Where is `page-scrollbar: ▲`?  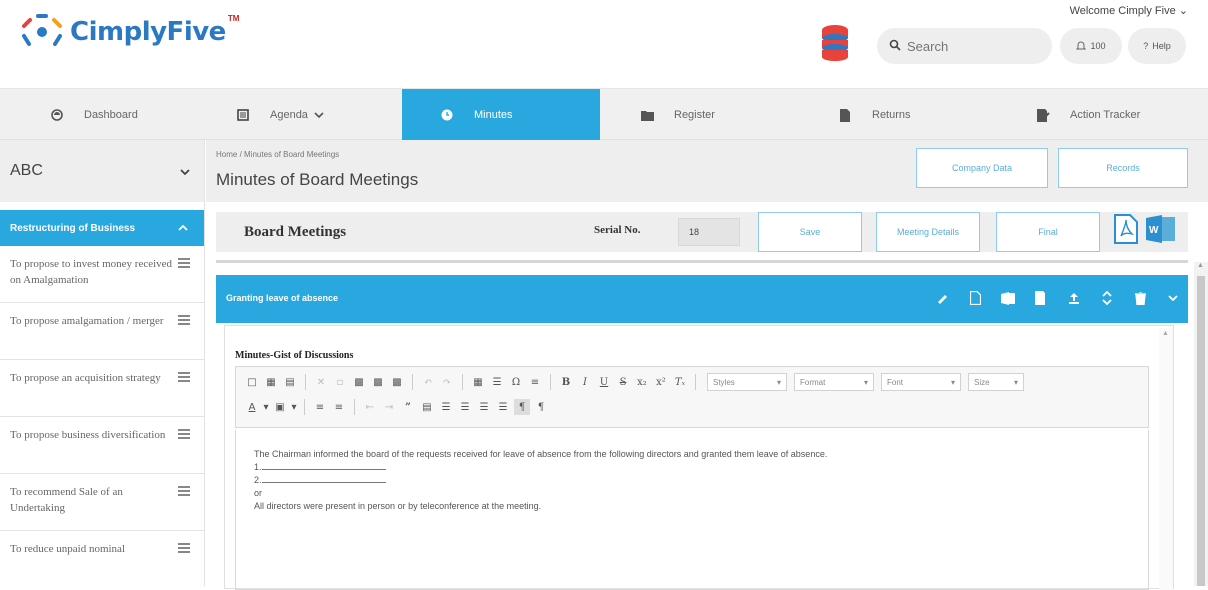
page-scrollbar: ▲ is located at coordinates (1201, 424).